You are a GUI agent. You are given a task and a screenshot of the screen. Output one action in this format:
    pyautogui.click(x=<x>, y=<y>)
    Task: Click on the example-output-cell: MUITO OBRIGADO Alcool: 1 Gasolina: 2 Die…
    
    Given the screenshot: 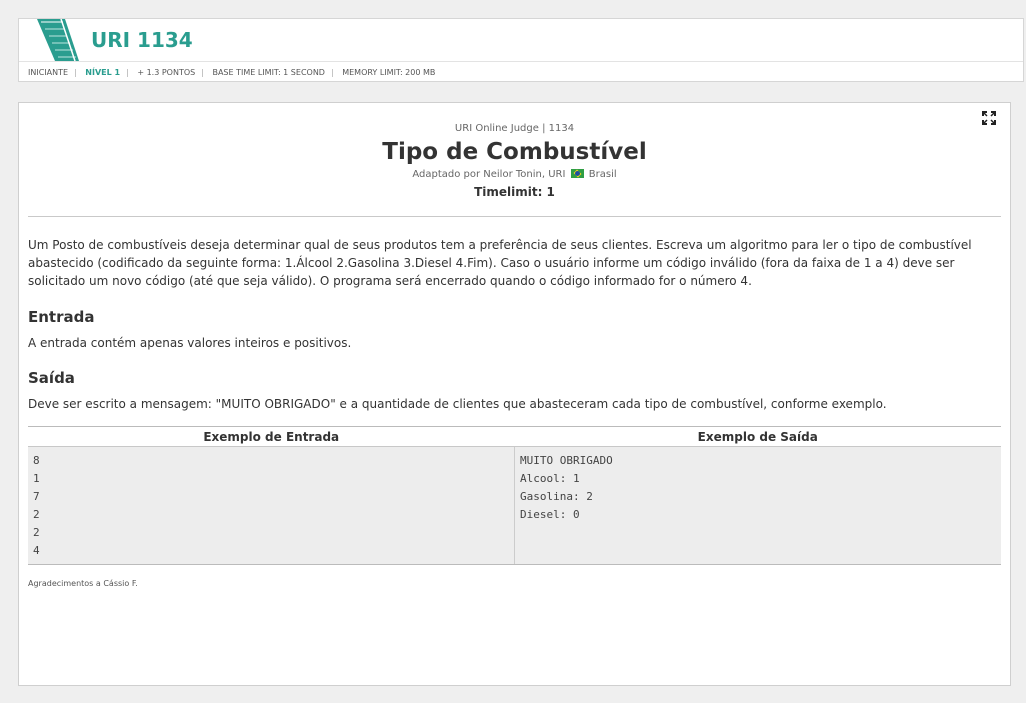 What is the action you would take?
    pyautogui.click(x=758, y=505)
    